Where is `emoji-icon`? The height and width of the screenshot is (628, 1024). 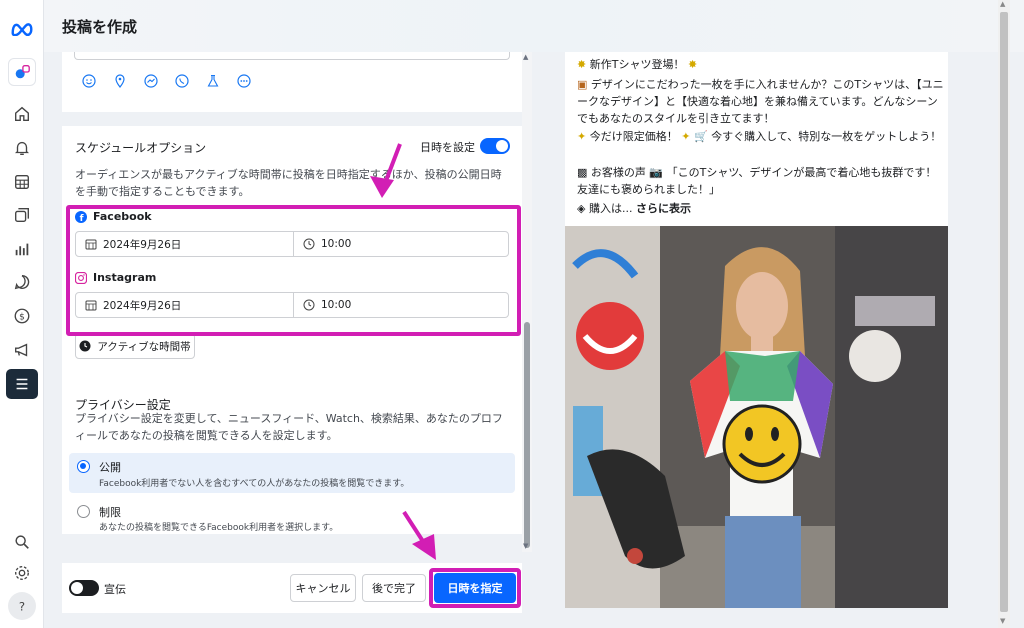
emoji-icon is located at coordinates (89, 81).